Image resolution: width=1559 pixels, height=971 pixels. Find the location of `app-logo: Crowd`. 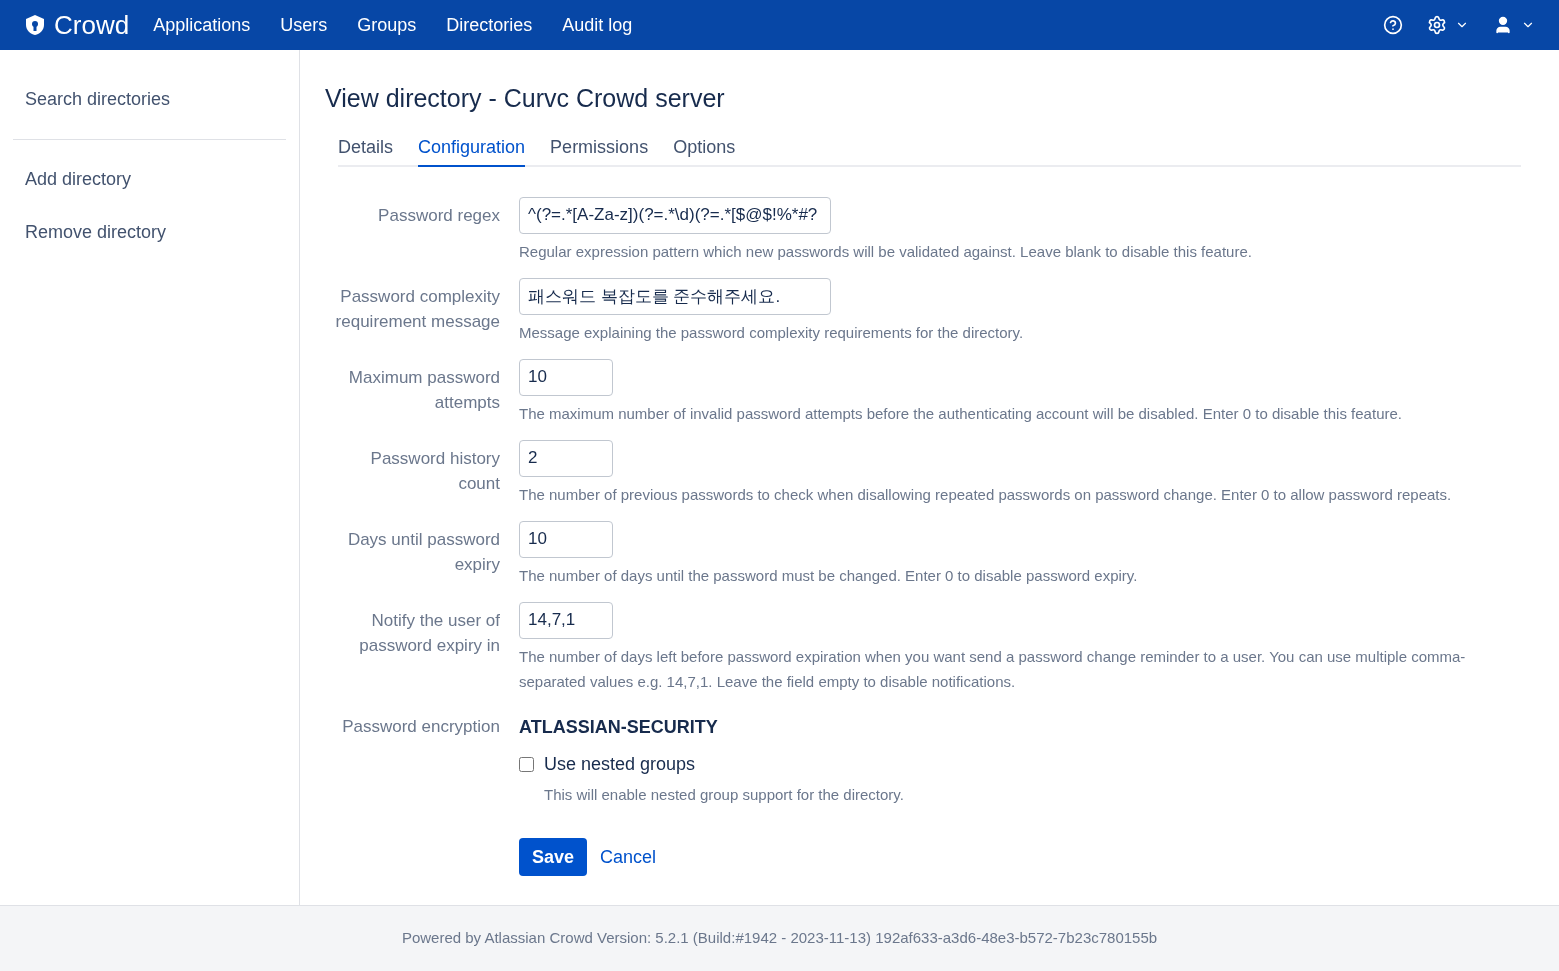

app-logo: Crowd is located at coordinates (92, 25).